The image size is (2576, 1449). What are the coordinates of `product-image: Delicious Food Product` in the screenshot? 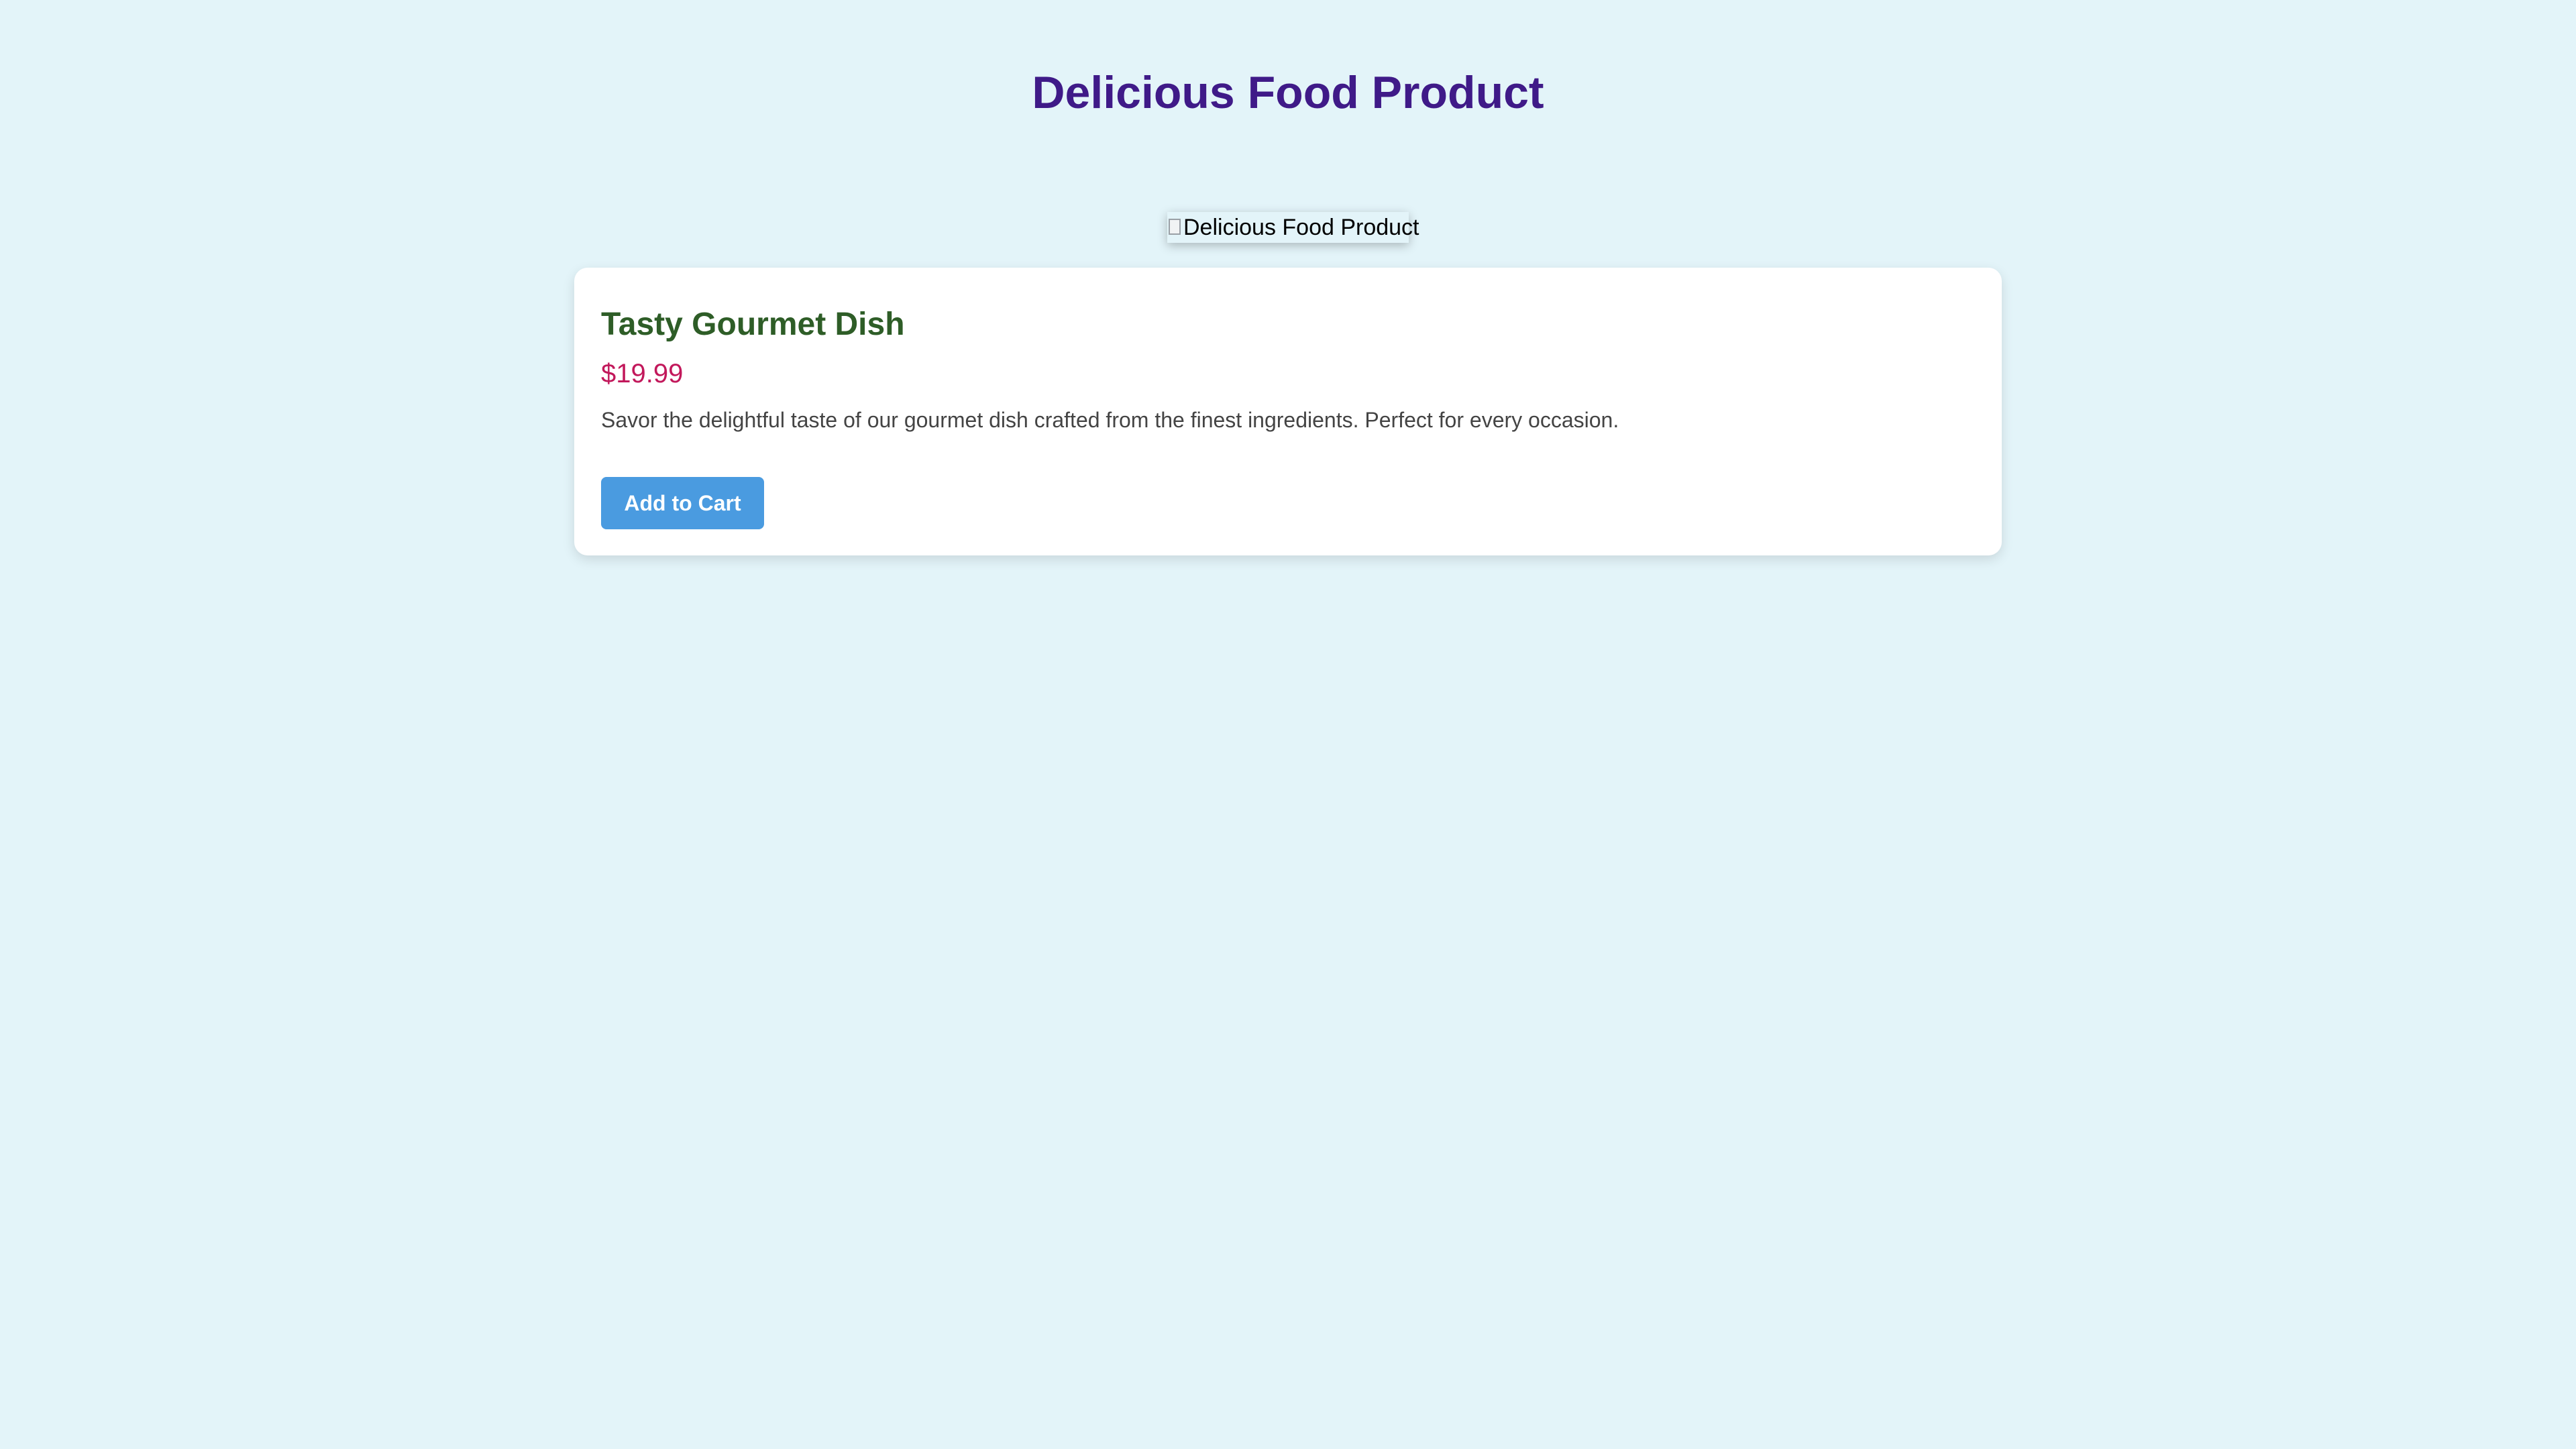 It's located at (1293, 227).